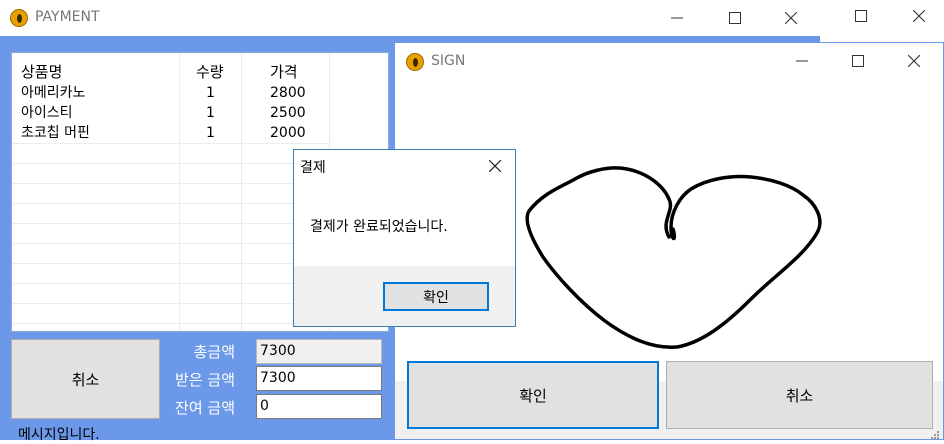 This screenshot has height=444, width=944. I want to click on resize-grip-icon, so click(935, 436).